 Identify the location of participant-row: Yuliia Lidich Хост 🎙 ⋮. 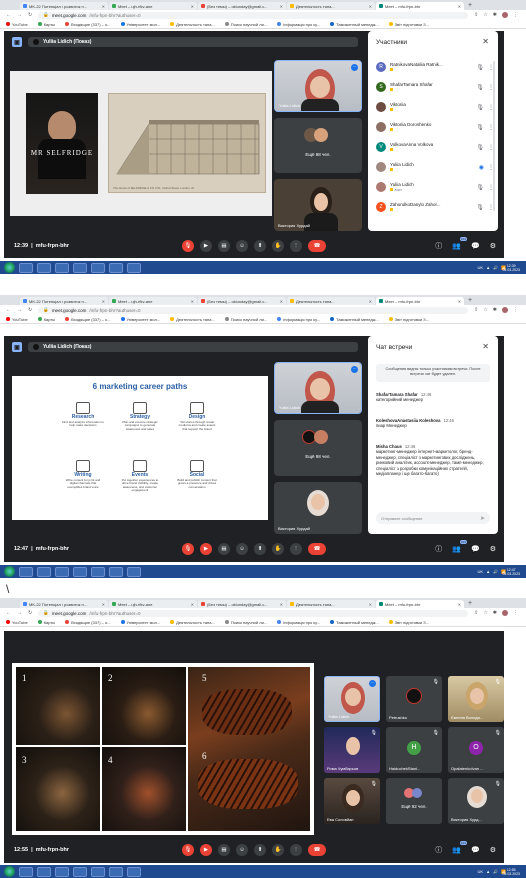
(435, 187).